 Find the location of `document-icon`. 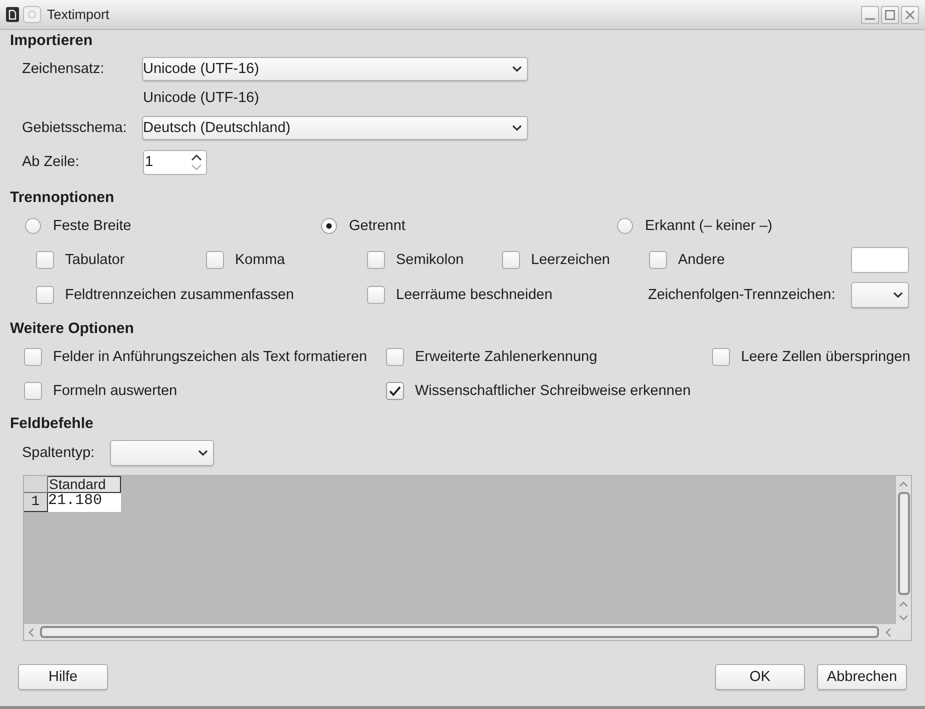

document-icon is located at coordinates (12, 14).